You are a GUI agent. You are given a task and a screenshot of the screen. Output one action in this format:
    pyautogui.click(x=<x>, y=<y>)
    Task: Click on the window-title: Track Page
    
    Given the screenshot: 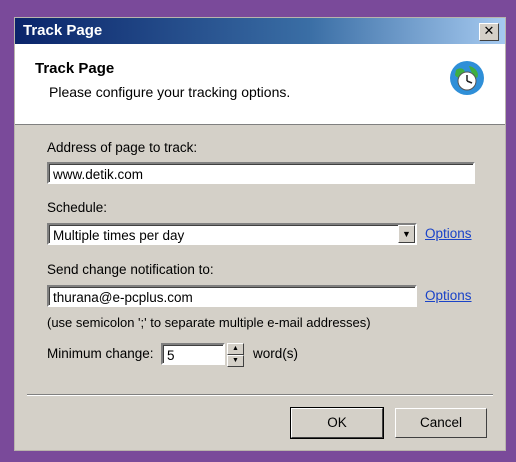 What is the action you would take?
    pyautogui.click(x=63, y=30)
    